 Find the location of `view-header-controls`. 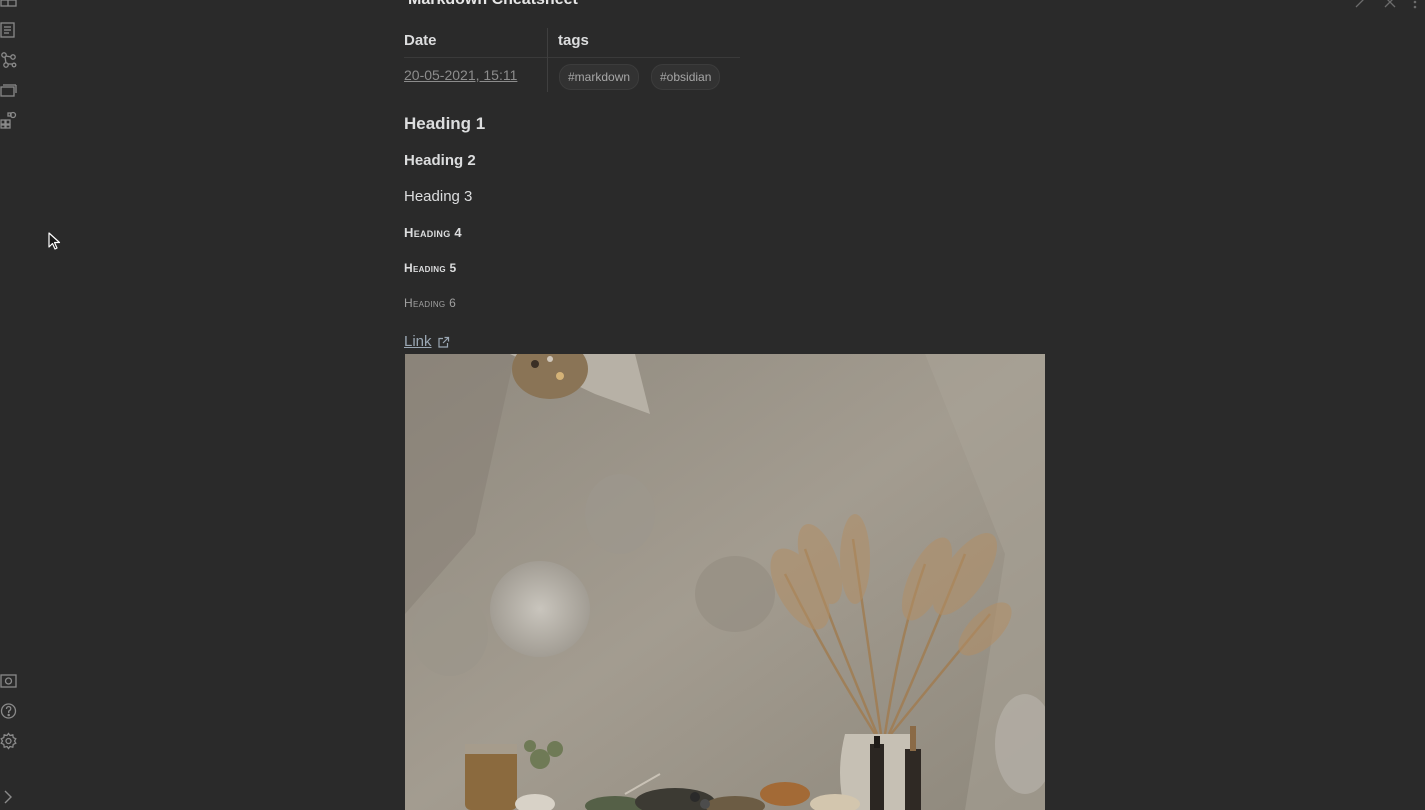

view-header-controls is located at coordinates (1385, 6).